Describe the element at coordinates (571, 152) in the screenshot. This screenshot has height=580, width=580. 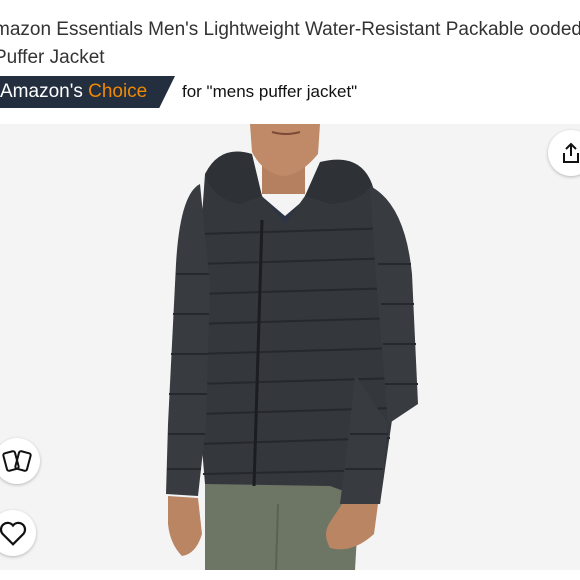
I see `share-icon` at that location.